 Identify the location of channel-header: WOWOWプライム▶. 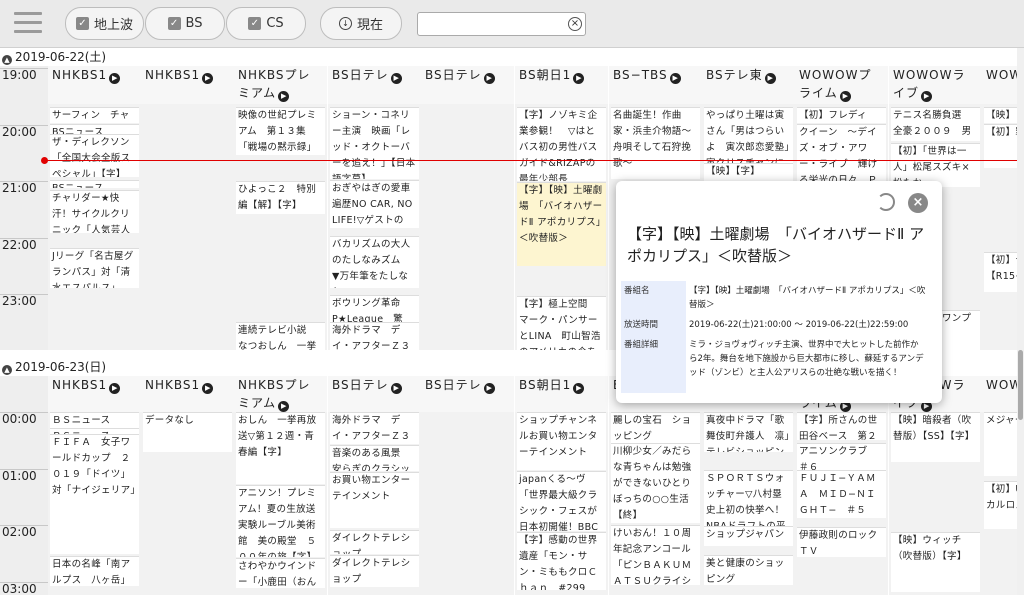
(841, 85).